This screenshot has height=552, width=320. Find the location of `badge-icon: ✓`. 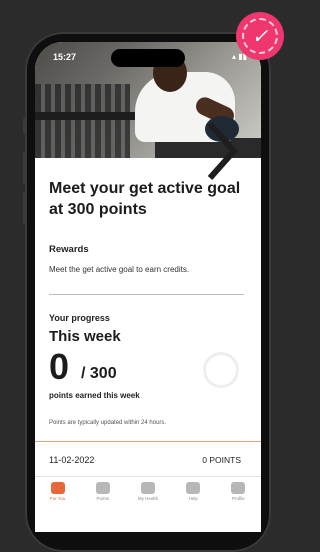

badge-icon: ✓ is located at coordinates (260, 36).